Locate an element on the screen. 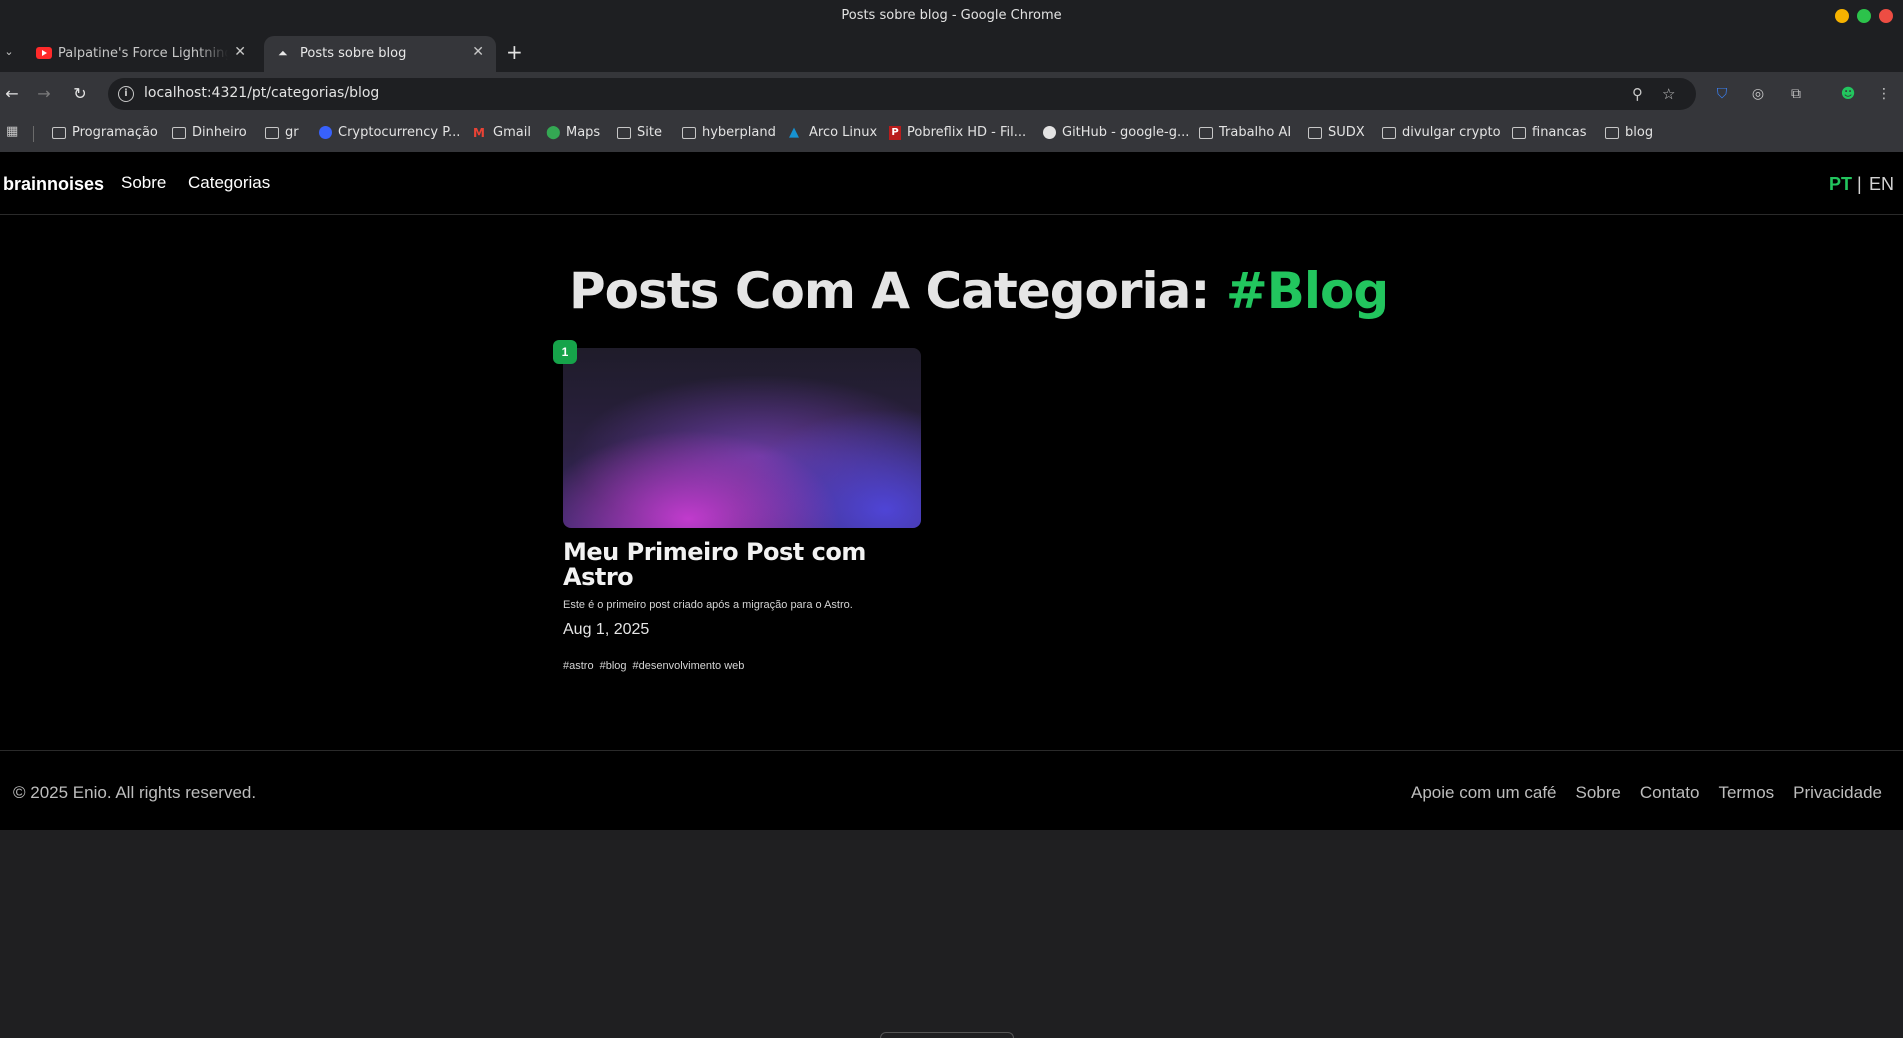 The image size is (1903, 1038). github-icon is located at coordinates (1049, 132).